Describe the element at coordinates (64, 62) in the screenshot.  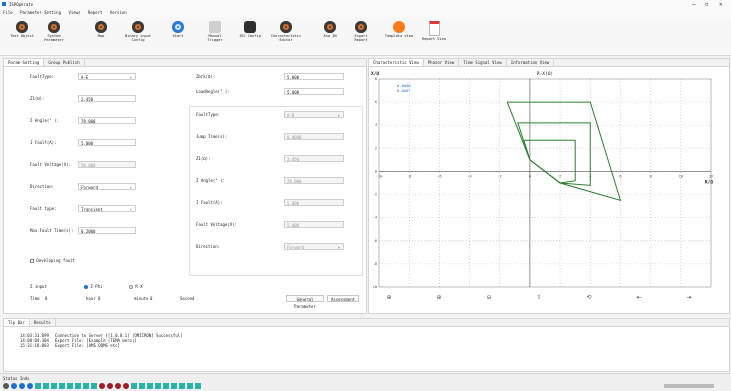
I see `tab-group-publish: Group Publish` at that location.